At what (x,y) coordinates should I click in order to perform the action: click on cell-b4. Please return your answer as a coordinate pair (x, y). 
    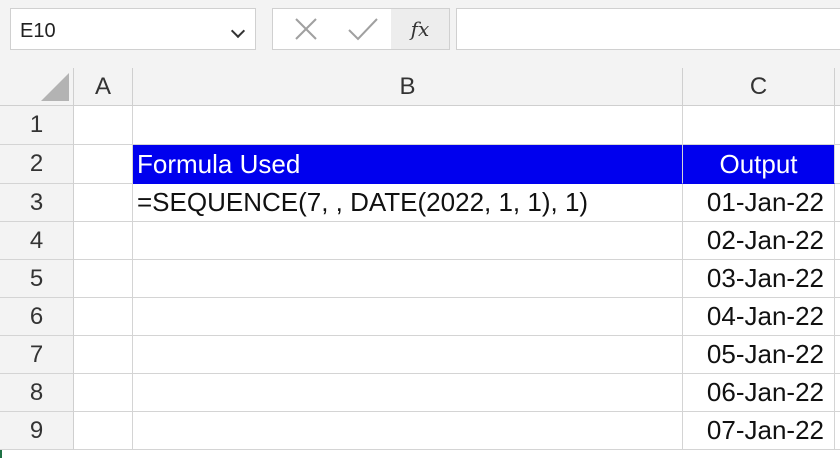
    Looking at the image, I should click on (408, 241).